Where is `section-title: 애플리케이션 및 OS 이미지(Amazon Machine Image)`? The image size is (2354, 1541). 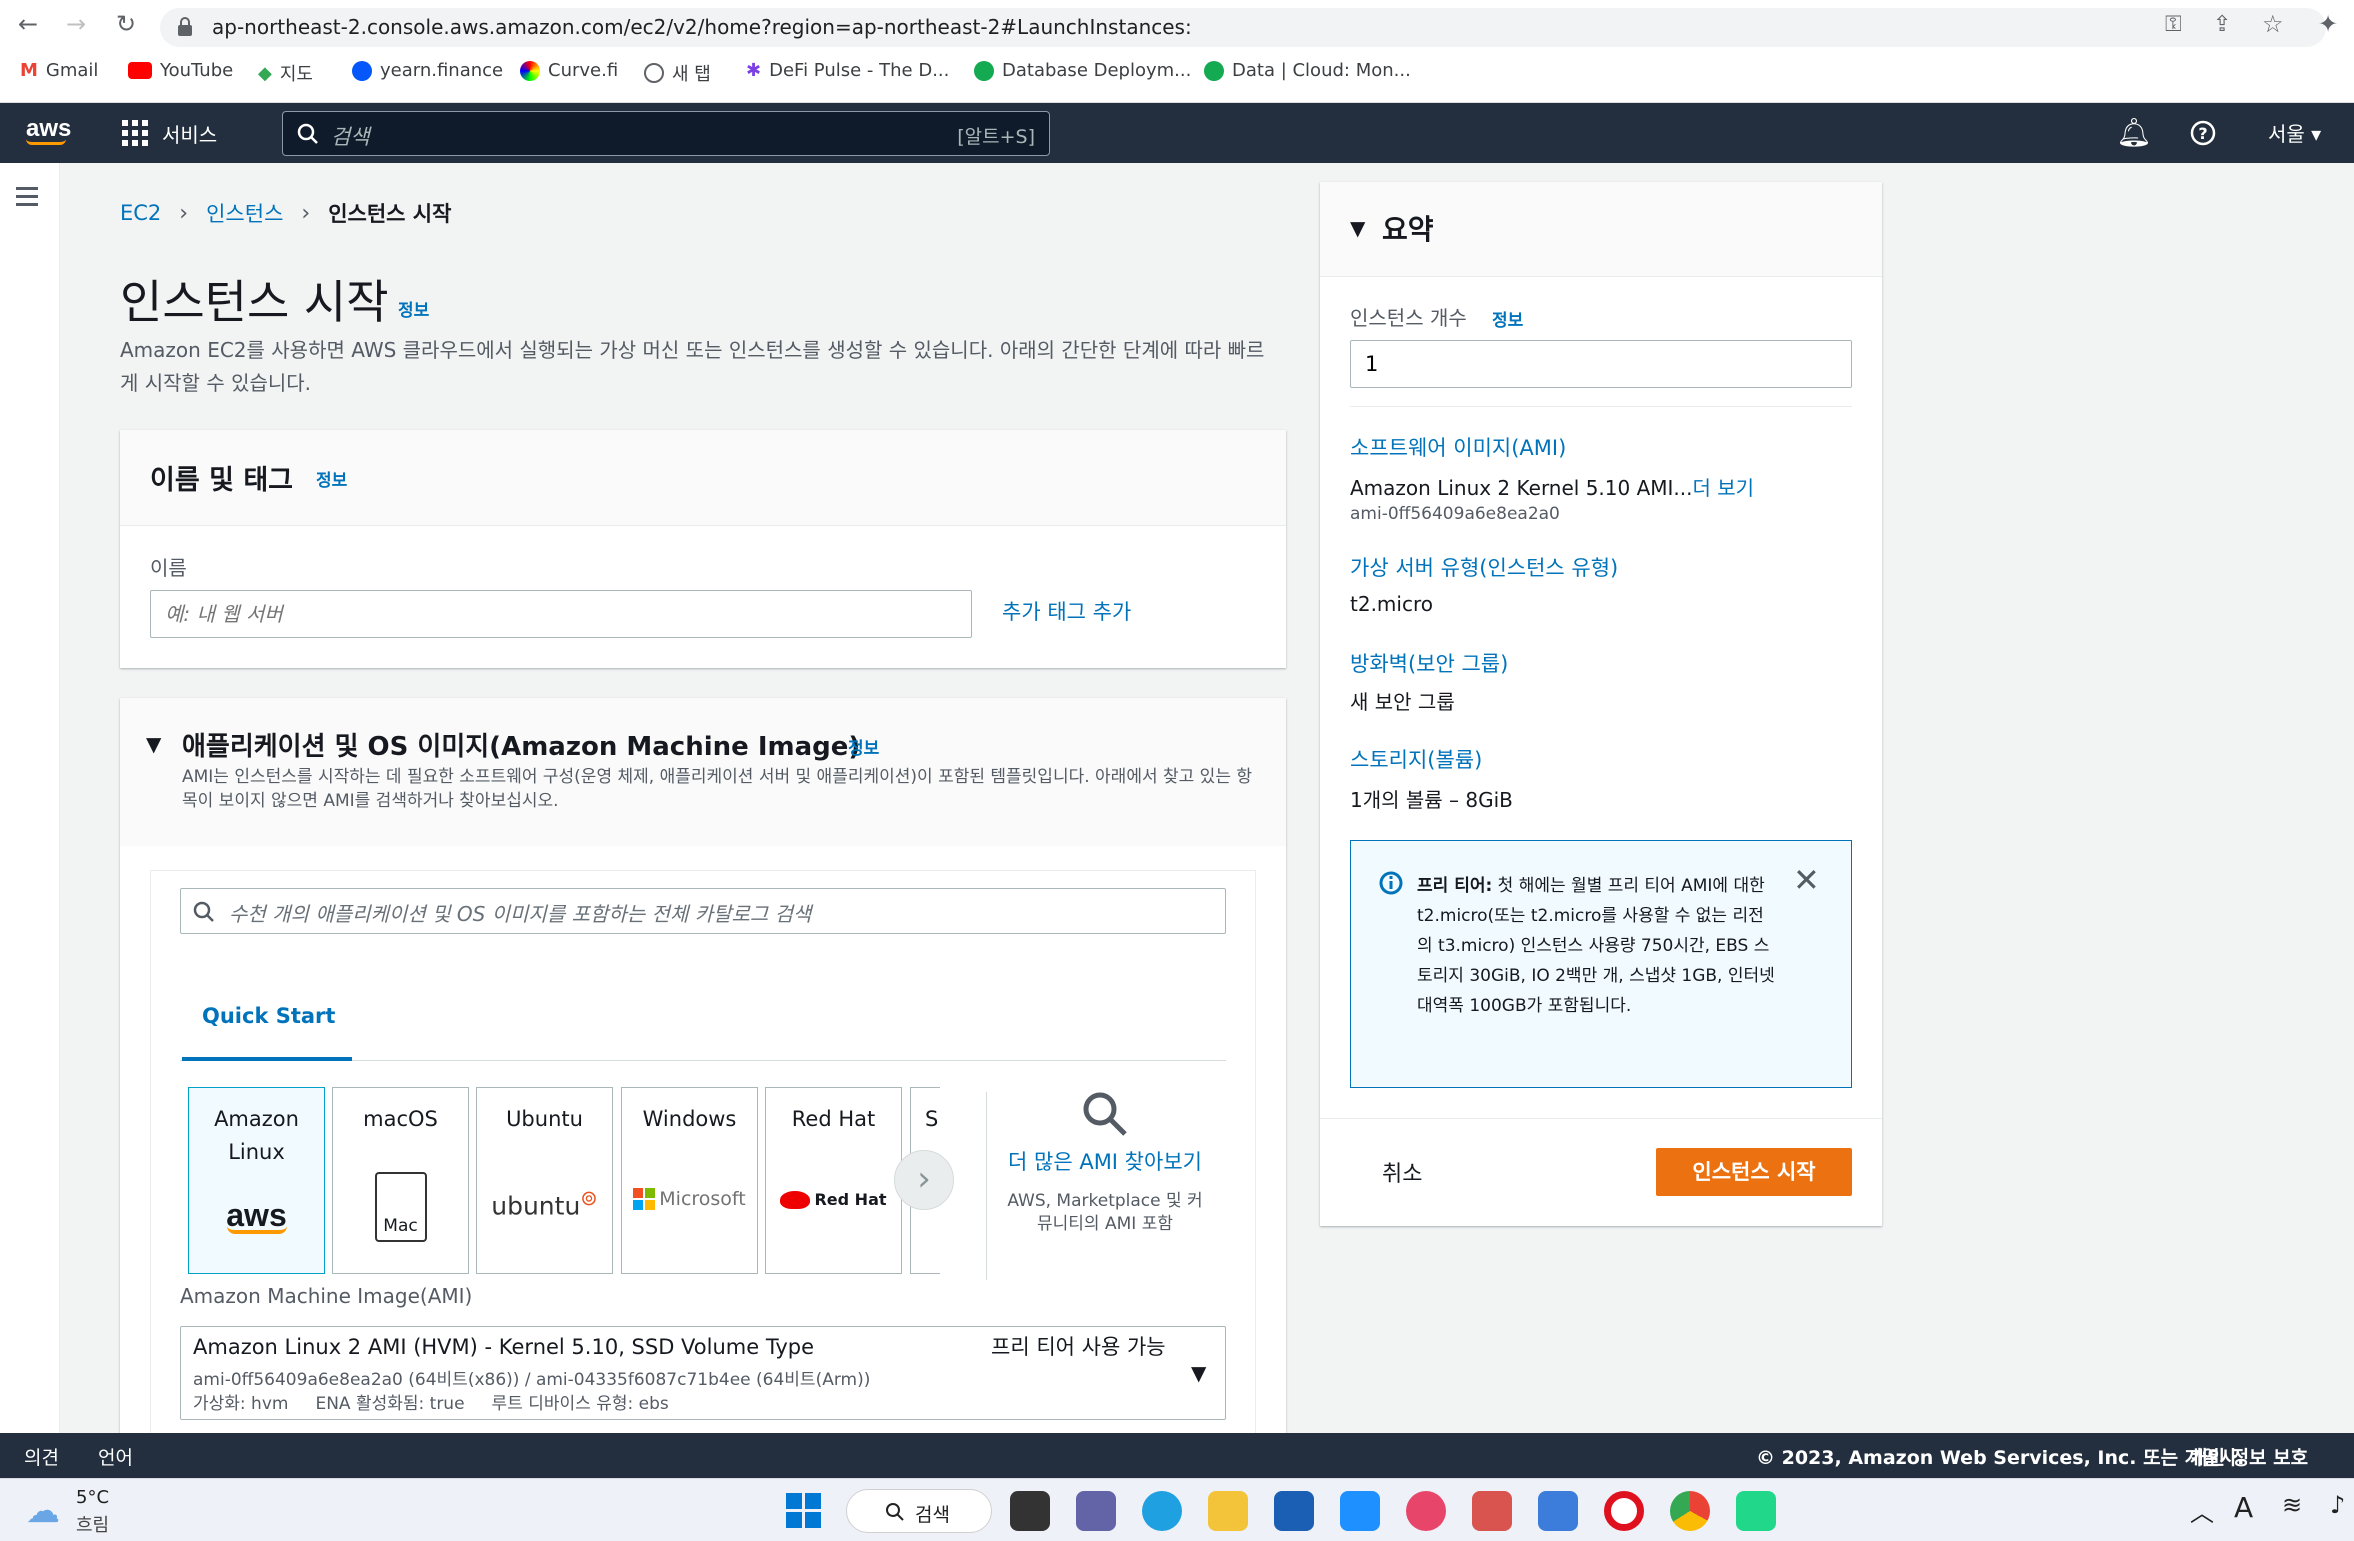 section-title: 애플리케이션 및 OS 이미지(Amazon Machine Image) is located at coordinates (521, 747).